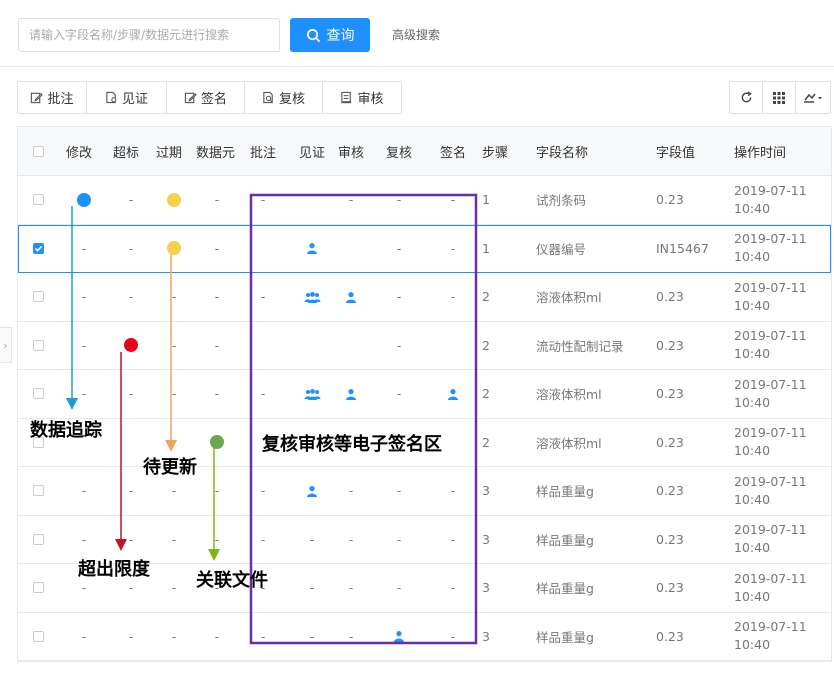 The image size is (834, 694). Describe the element at coordinates (312, 151) in the screenshot. I see `column-header: 见证` at that location.